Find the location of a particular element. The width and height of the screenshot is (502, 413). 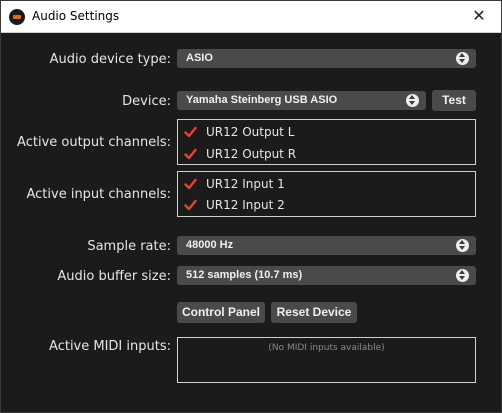

device-select: Yamaha Steinberg USB ASIO is located at coordinates (301, 100).